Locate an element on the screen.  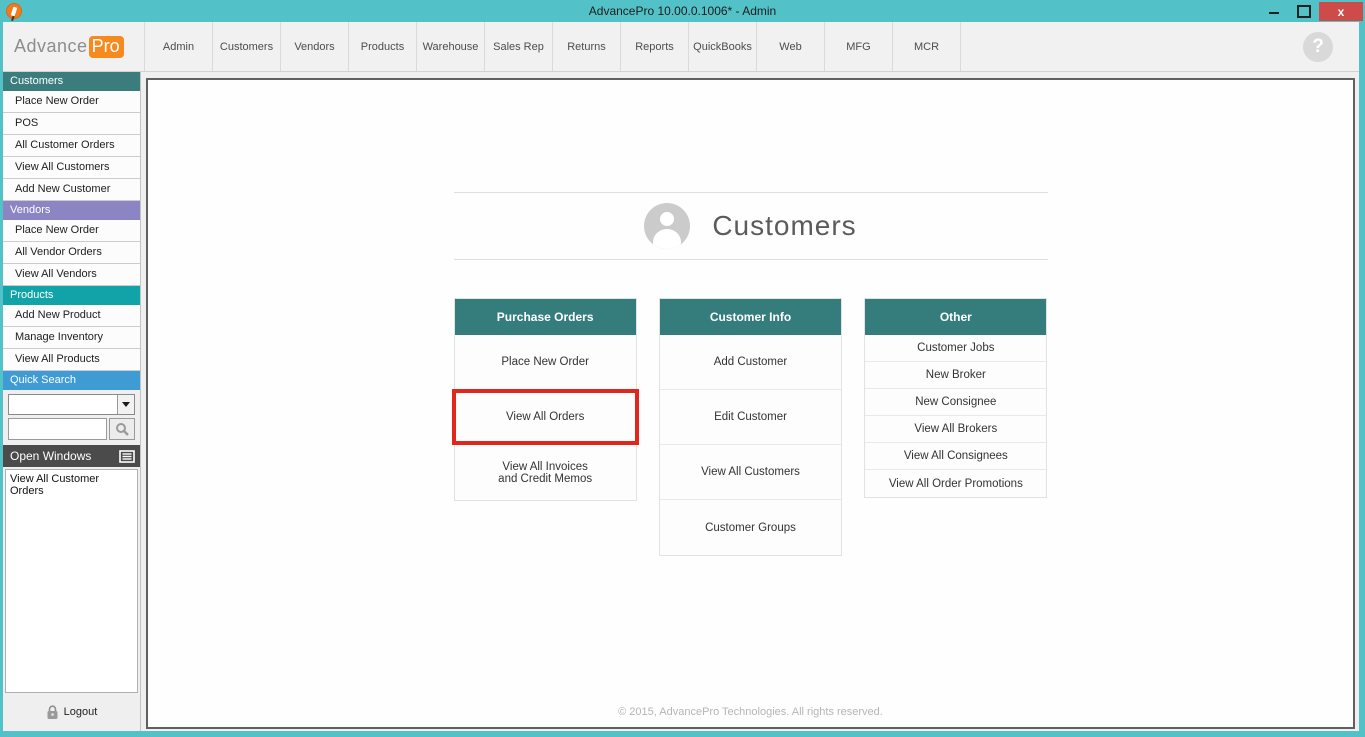
sidebar-item-view-all-products: View All Products is located at coordinates (71, 360).